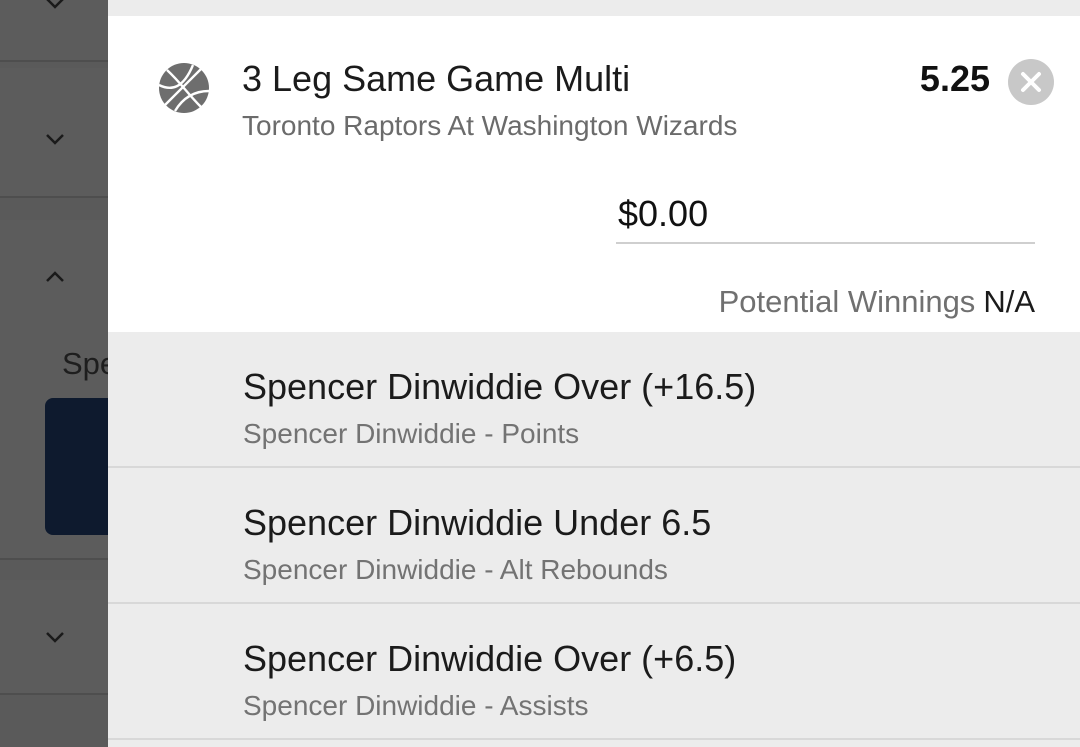  What do you see at coordinates (1009, 301) in the screenshot?
I see `potential-winnings-value: N/A` at bounding box center [1009, 301].